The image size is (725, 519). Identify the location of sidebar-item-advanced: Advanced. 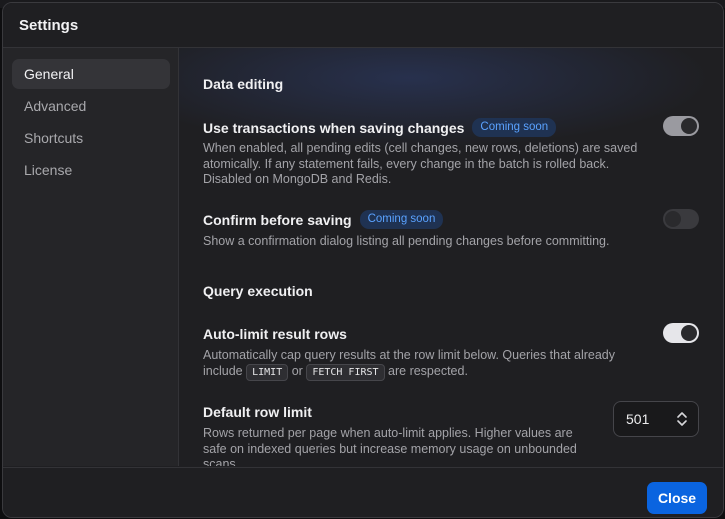
(91, 106).